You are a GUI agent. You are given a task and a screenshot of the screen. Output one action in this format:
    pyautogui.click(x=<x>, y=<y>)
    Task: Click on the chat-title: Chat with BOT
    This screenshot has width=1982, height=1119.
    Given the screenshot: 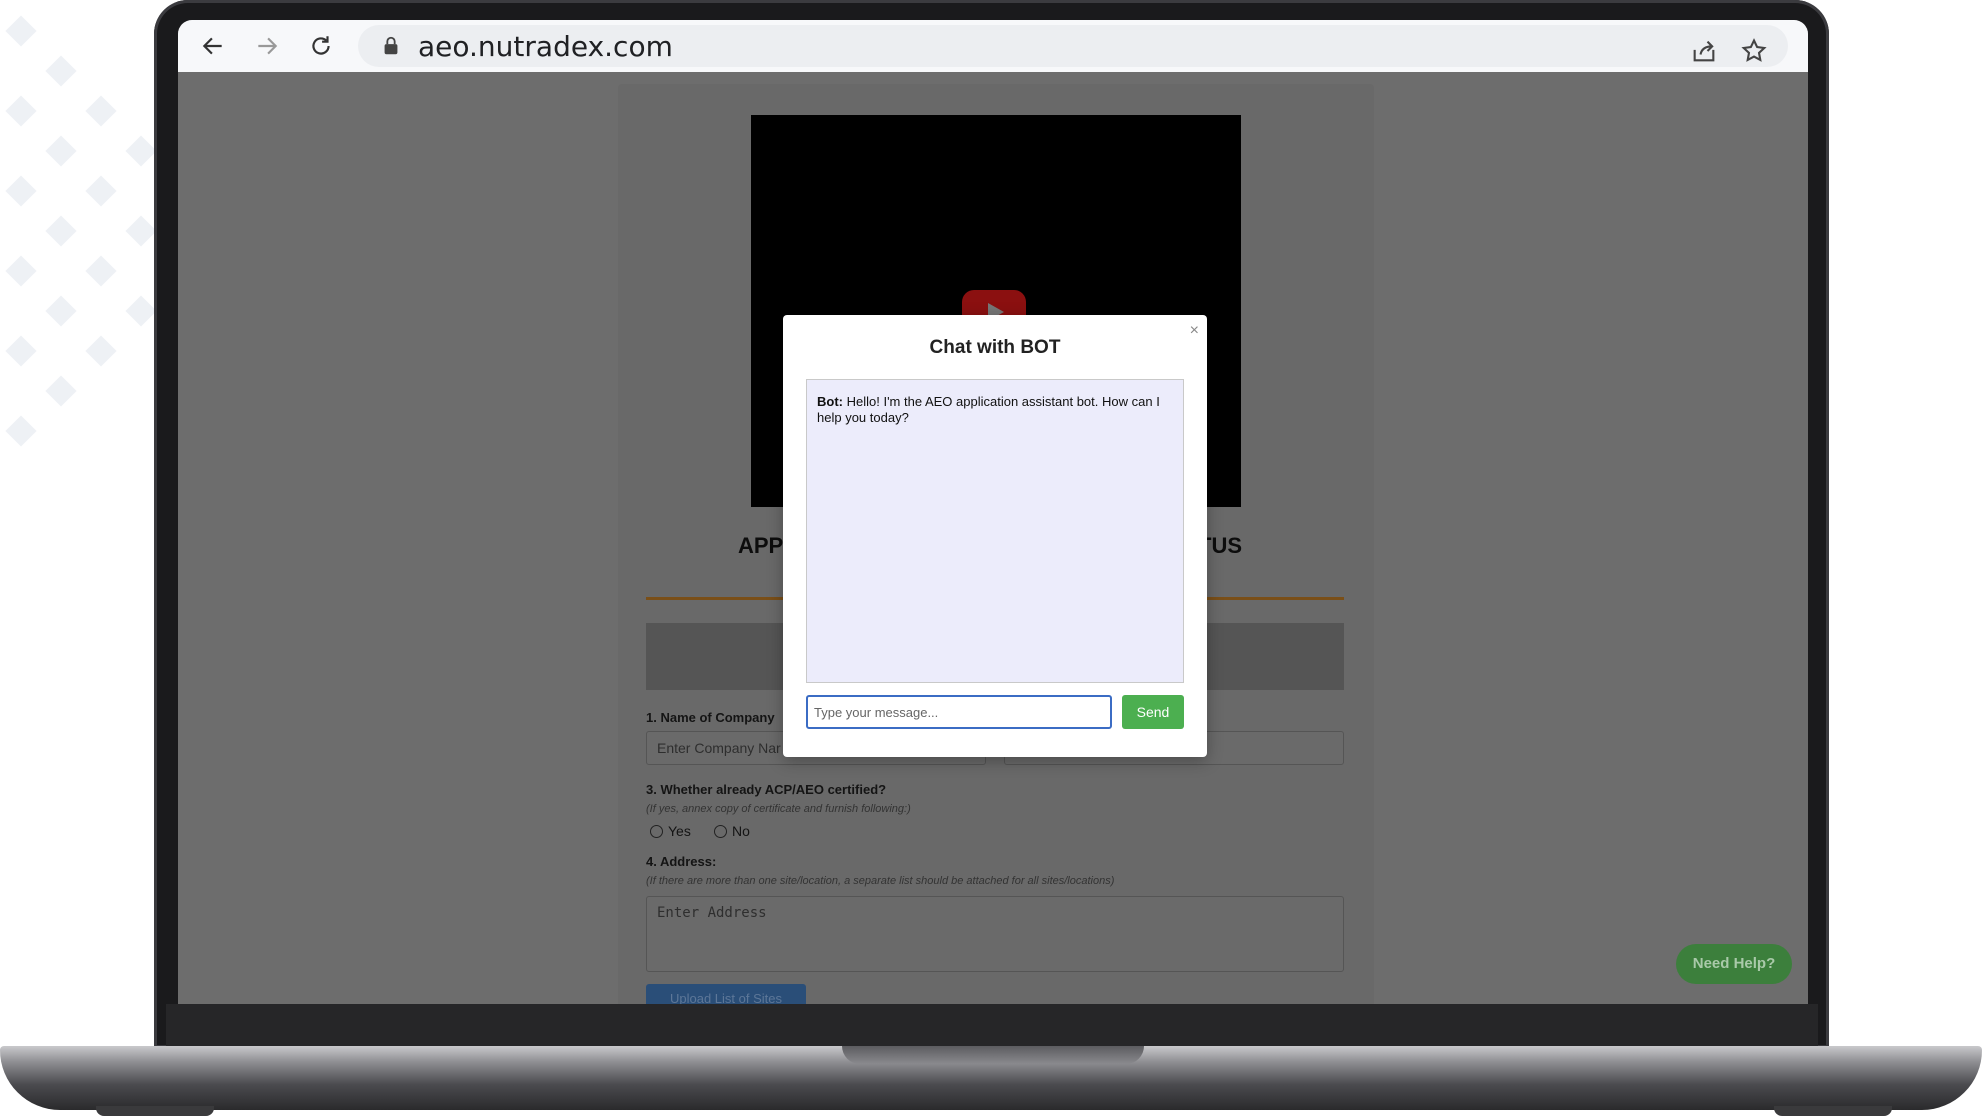 What is the action you would take?
    pyautogui.click(x=995, y=347)
    